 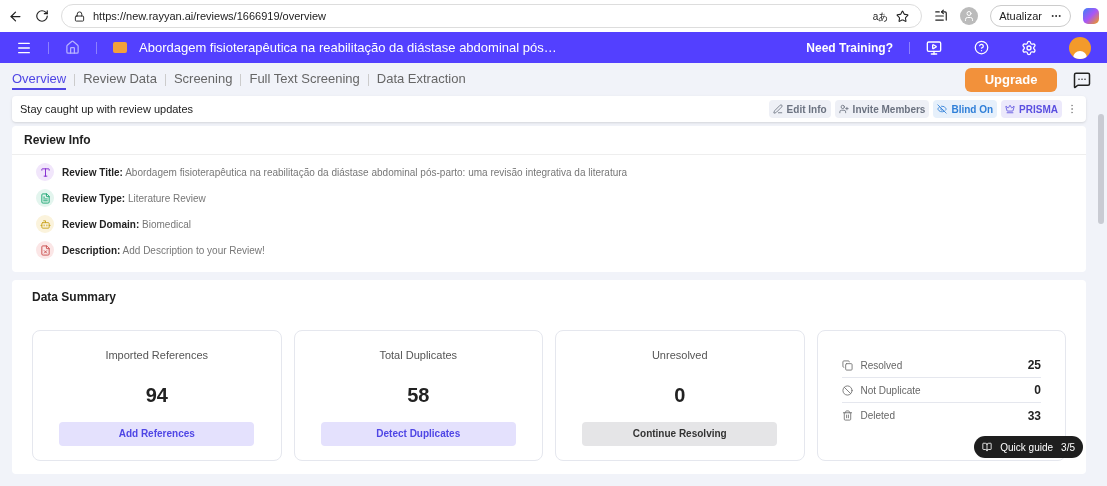 I want to click on stat-value: 58, so click(x=418, y=395).